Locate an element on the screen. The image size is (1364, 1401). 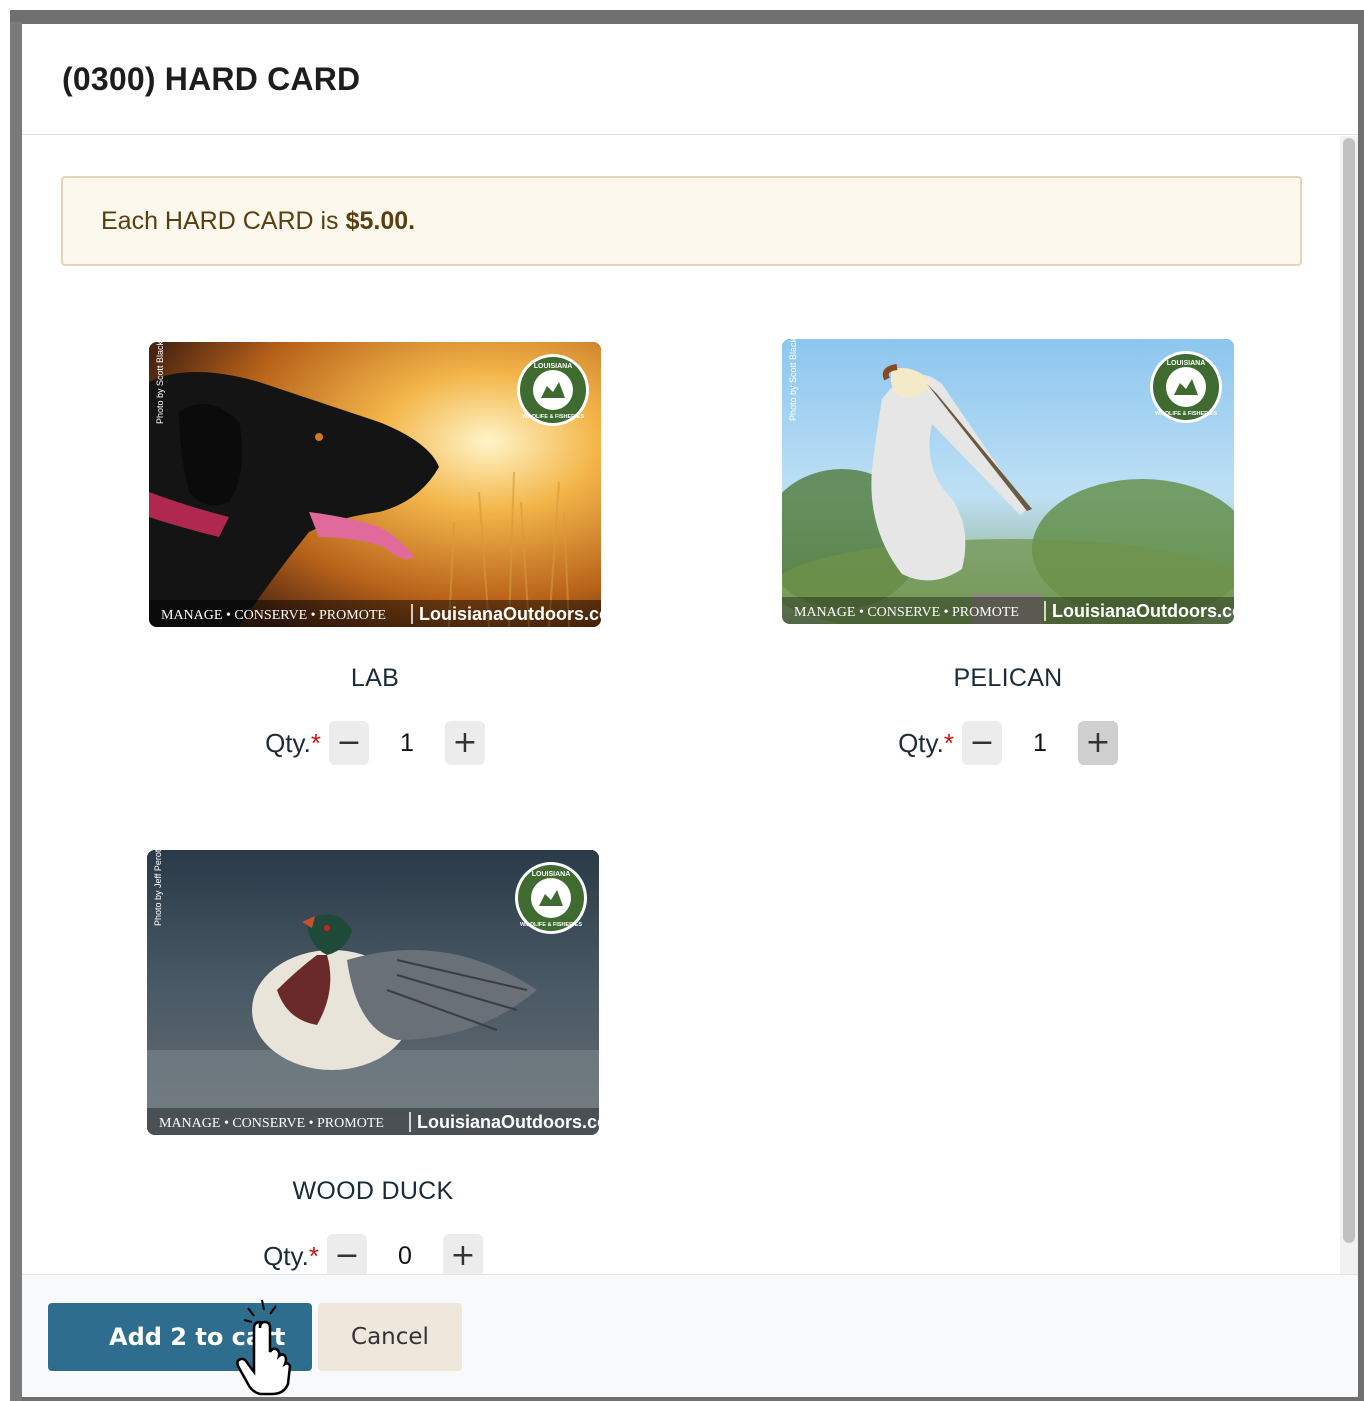
qty-value-pelican: 1 is located at coordinates (1040, 743).